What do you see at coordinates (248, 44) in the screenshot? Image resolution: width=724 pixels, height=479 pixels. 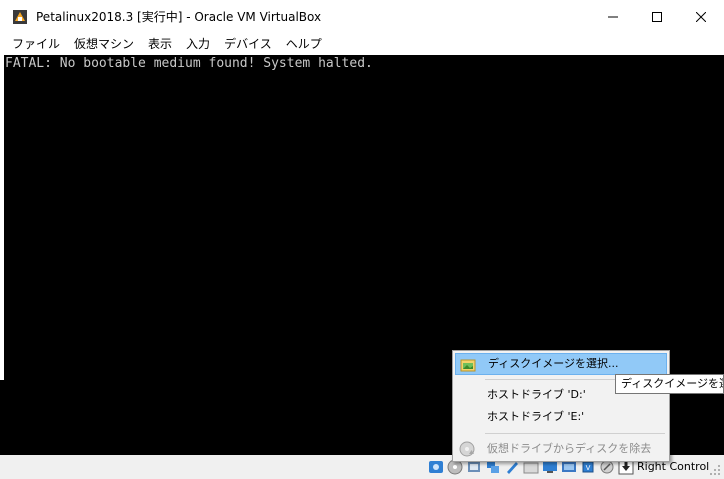 I see `menu-devices: デバイス` at bounding box center [248, 44].